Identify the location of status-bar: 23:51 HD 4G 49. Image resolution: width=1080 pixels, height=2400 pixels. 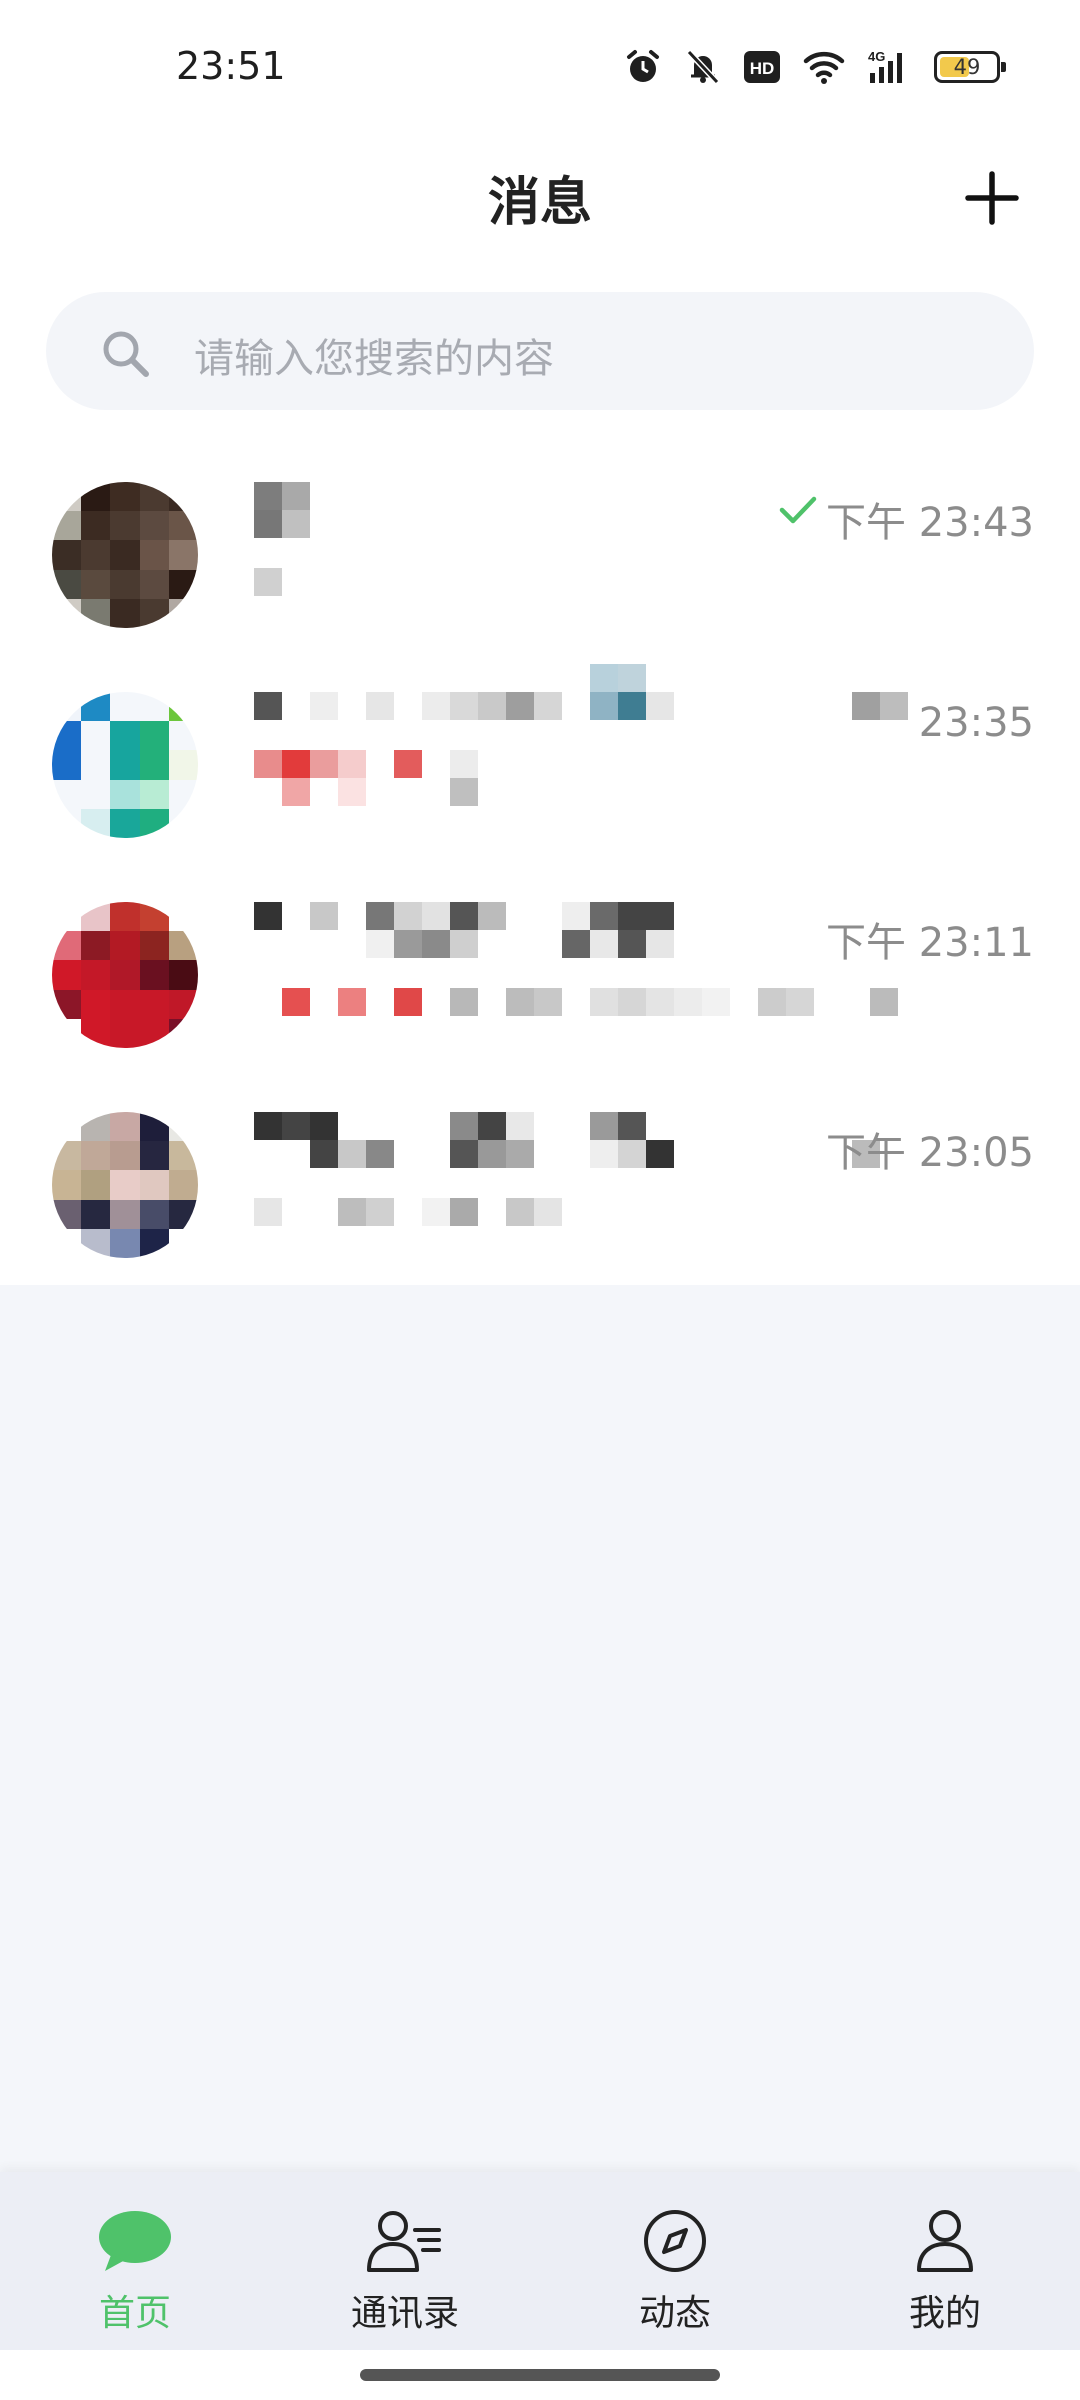
(540, 65).